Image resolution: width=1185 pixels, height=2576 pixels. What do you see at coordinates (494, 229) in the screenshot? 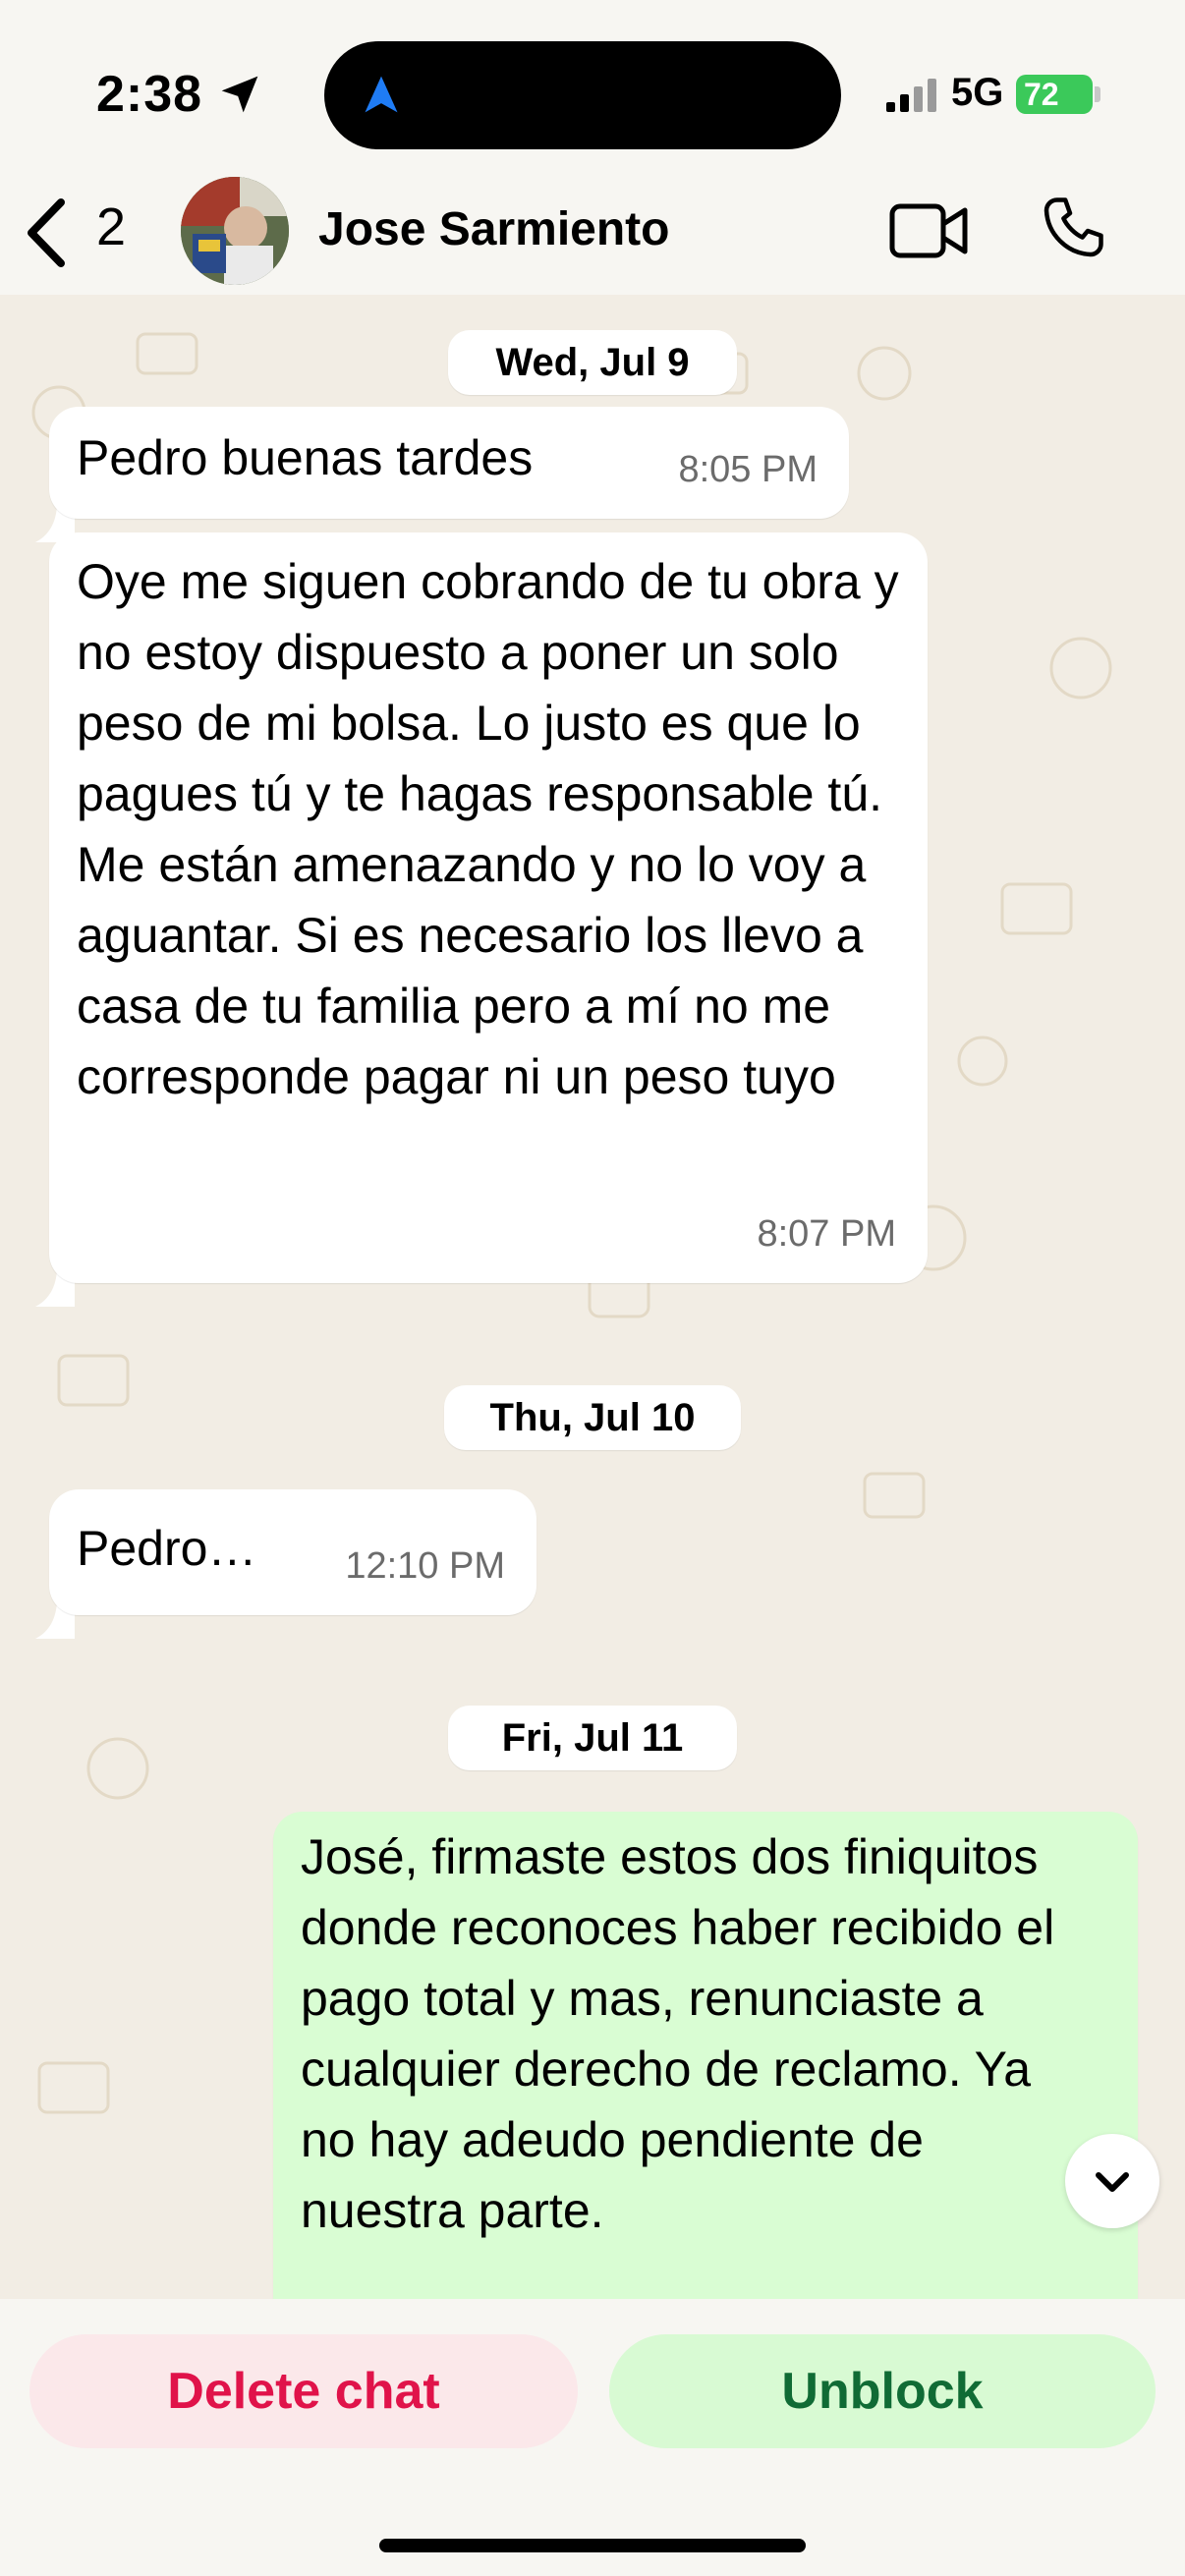
I see `contact-name: Jose Sarmiento` at bounding box center [494, 229].